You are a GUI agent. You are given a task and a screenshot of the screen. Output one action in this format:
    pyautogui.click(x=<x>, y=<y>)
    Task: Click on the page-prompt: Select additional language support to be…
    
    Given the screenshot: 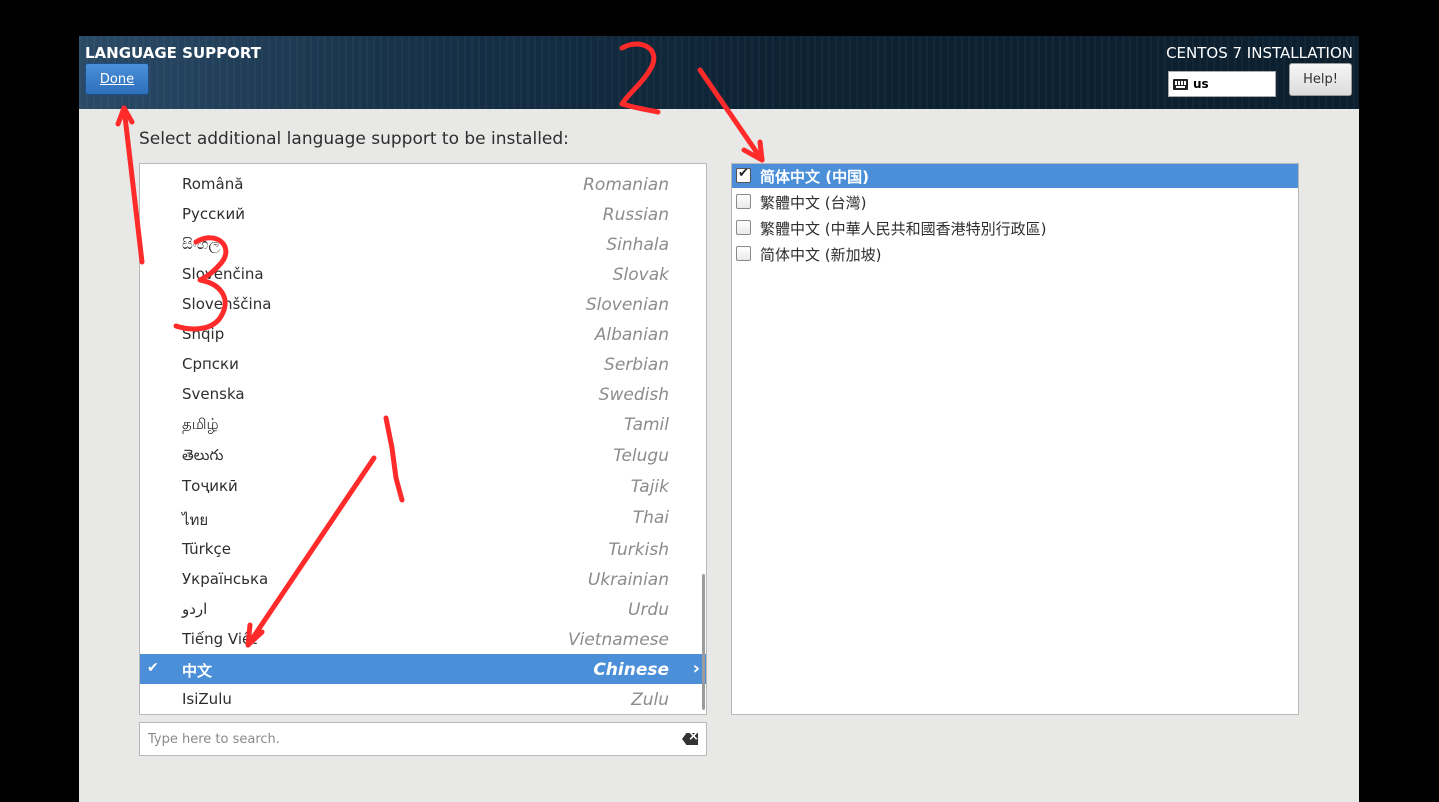 What is the action you would take?
    pyautogui.click(x=354, y=139)
    